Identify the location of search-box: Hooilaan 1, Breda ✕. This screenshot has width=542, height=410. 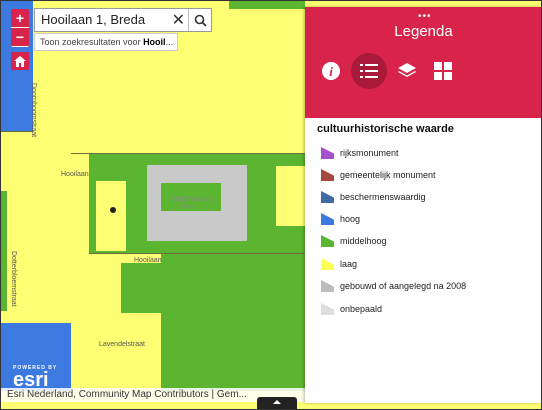
(123, 20).